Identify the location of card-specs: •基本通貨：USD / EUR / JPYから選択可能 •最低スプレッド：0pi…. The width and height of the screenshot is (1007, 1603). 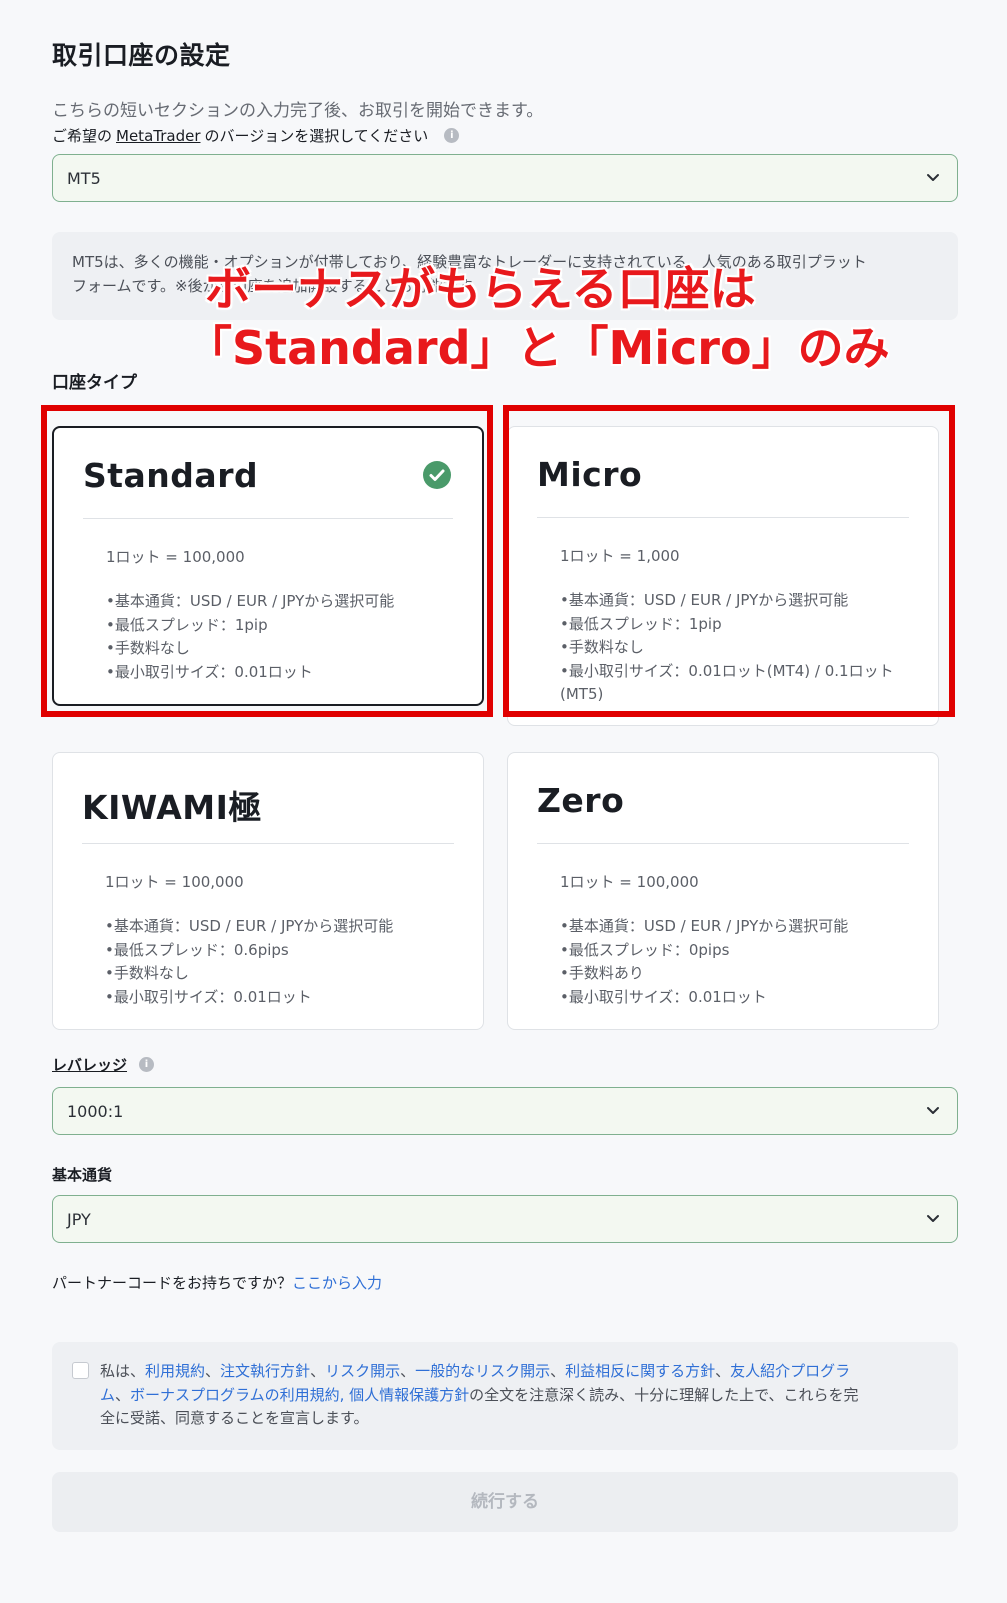
(737, 962).